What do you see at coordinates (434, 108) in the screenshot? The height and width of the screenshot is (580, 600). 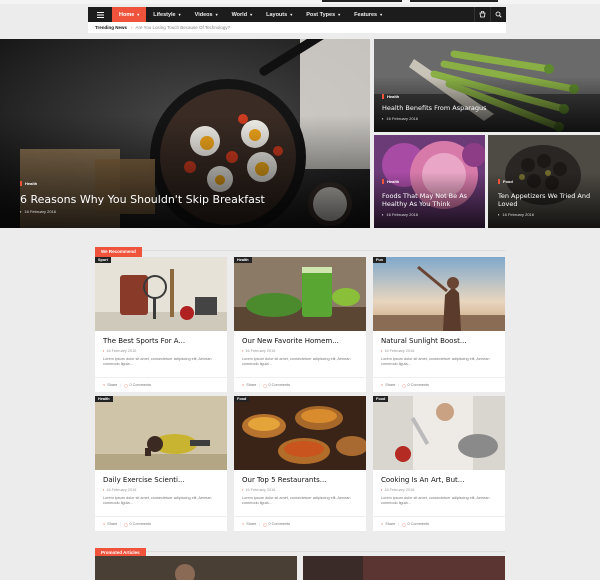 I see `hero-top-right-title: Health Benefits From Asparagus` at bounding box center [434, 108].